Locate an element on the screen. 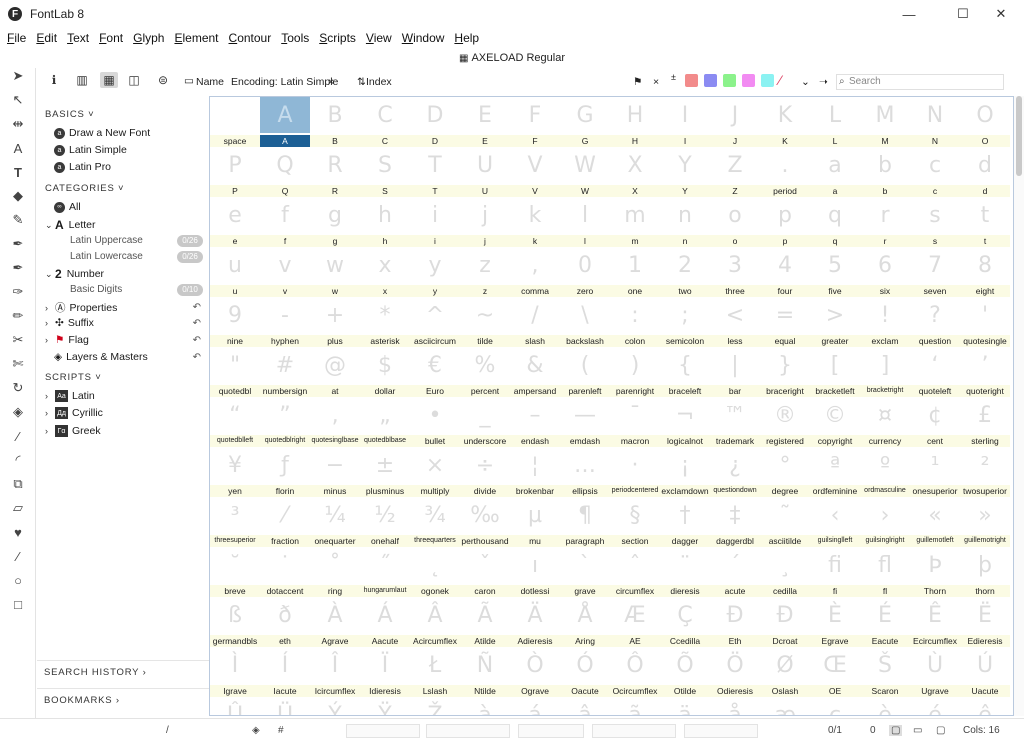 This screenshot has width=1024, height=743. category-layers: ◈ Layers & Masters ↶ is located at coordinates (131, 357).